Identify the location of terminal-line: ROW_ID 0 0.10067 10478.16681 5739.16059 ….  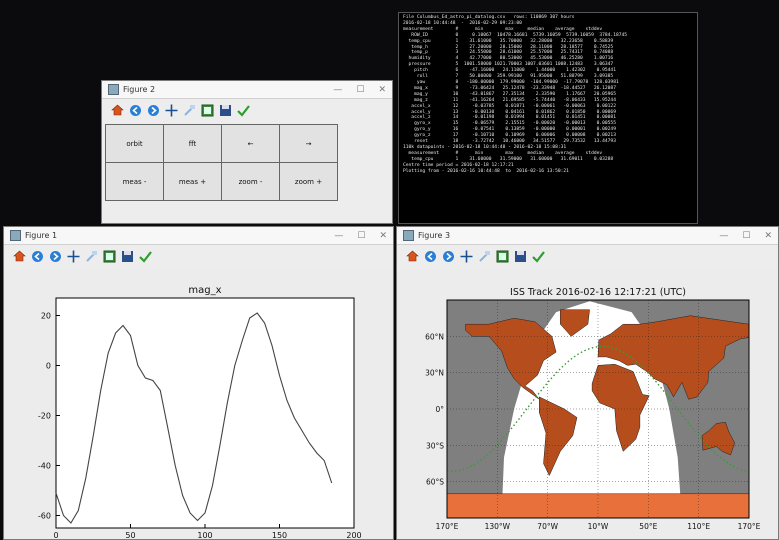
(519, 35).